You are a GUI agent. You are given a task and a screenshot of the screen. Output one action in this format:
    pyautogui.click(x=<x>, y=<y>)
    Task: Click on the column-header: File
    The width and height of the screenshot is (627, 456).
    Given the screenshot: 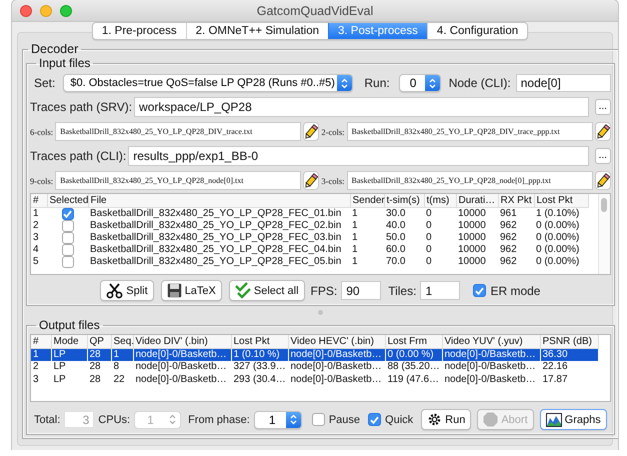 What is the action you would take?
    pyautogui.click(x=219, y=200)
    